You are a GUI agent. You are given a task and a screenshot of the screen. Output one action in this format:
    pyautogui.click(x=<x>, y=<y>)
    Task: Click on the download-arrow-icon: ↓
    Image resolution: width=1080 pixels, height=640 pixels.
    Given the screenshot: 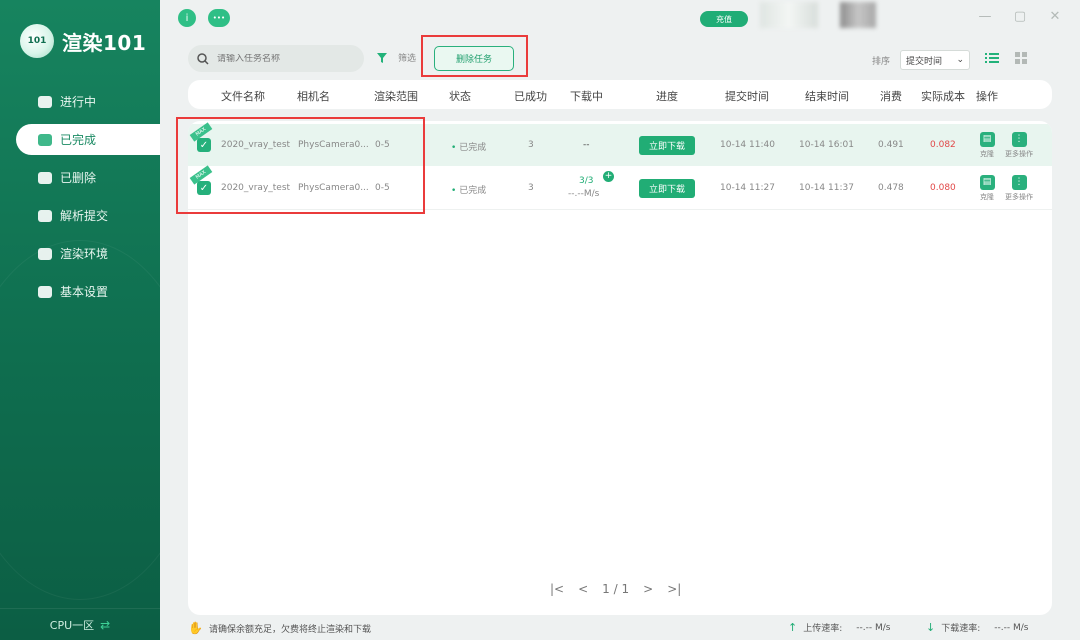 What is the action you would take?
    pyautogui.click(x=931, y=627)
    